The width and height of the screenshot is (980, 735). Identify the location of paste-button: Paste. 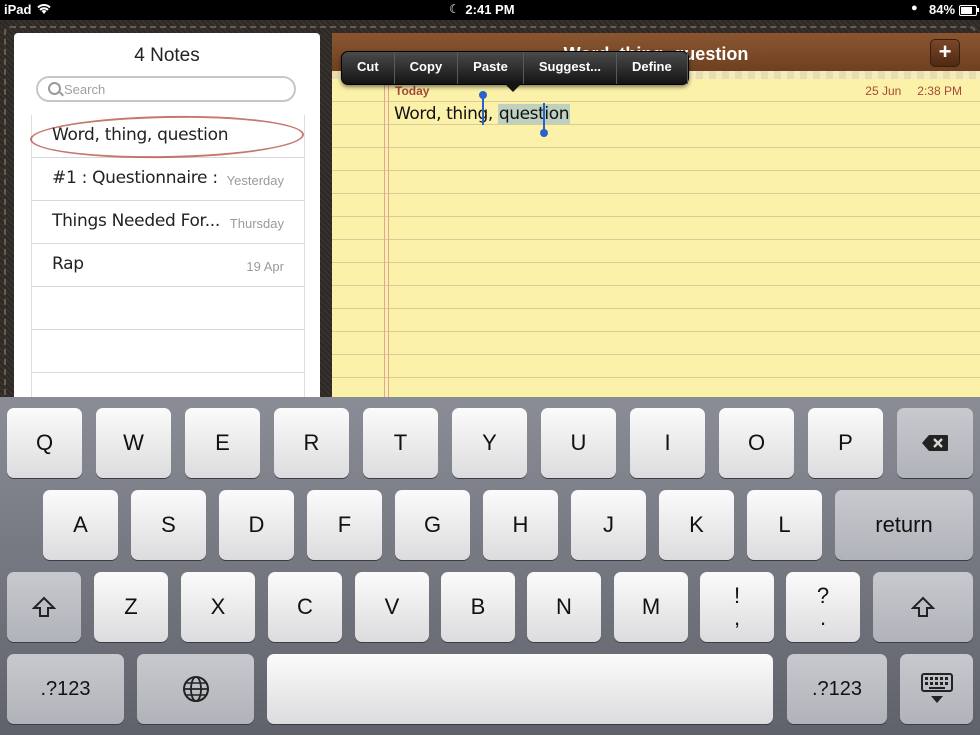
(491, 68).